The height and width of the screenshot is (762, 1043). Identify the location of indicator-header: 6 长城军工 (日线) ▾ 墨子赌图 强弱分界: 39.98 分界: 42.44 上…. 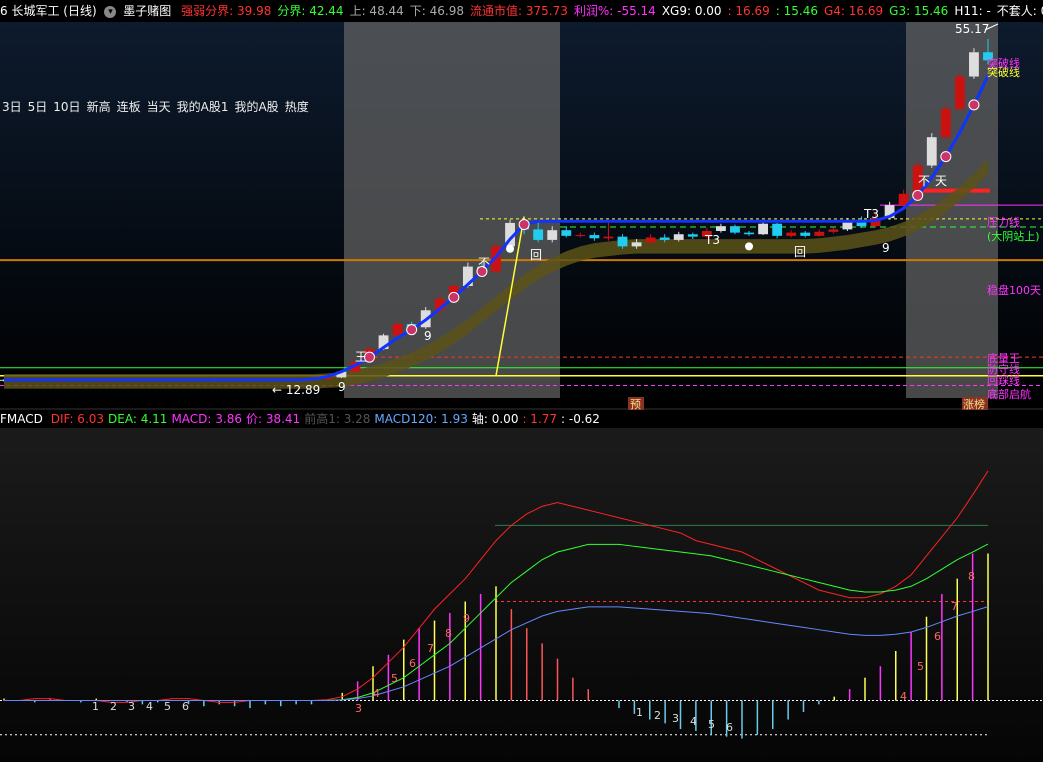
(521, 11).